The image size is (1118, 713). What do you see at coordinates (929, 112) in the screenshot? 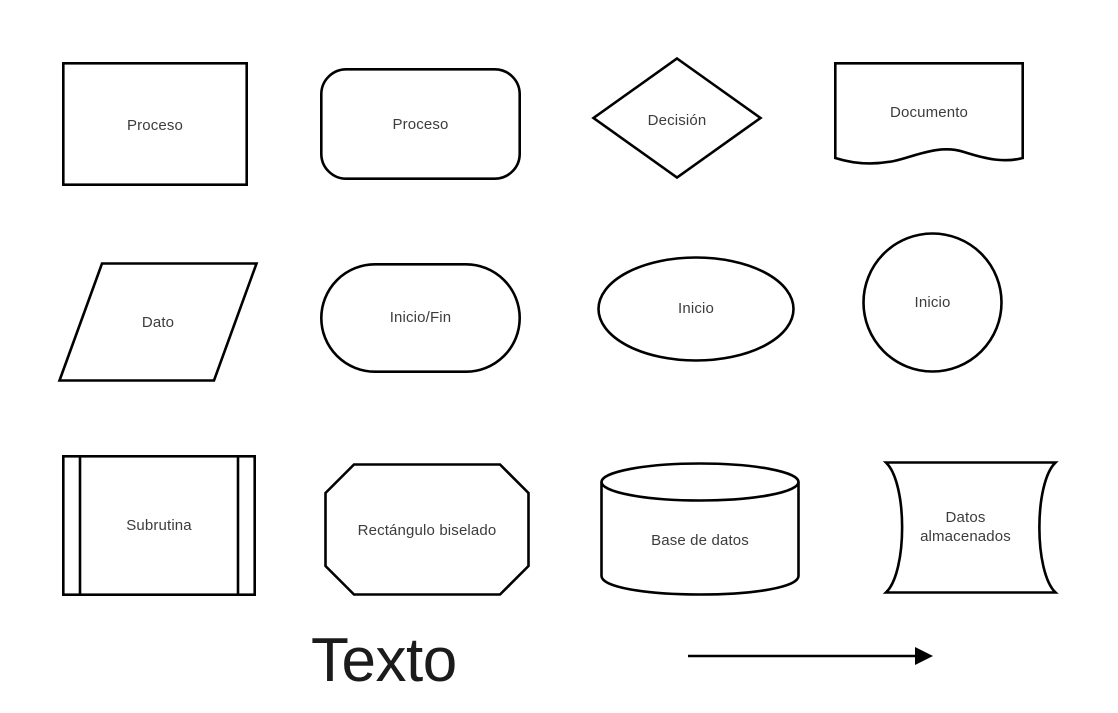
I see `label-document: Documento` at bounding box center [929, 112].